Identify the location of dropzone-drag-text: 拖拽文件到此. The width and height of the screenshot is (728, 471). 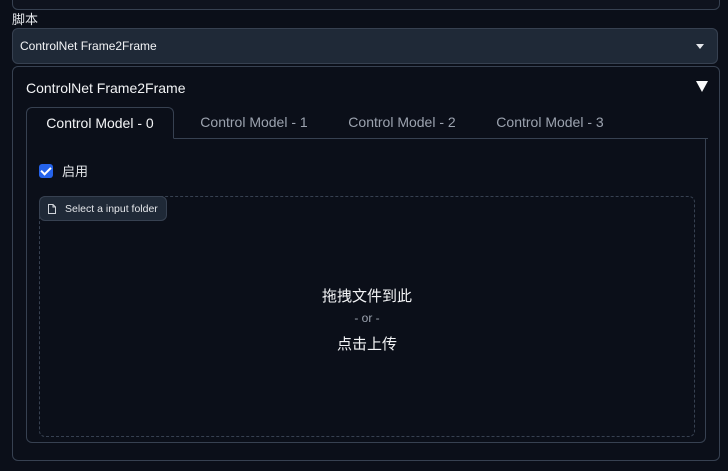
(366, 296).